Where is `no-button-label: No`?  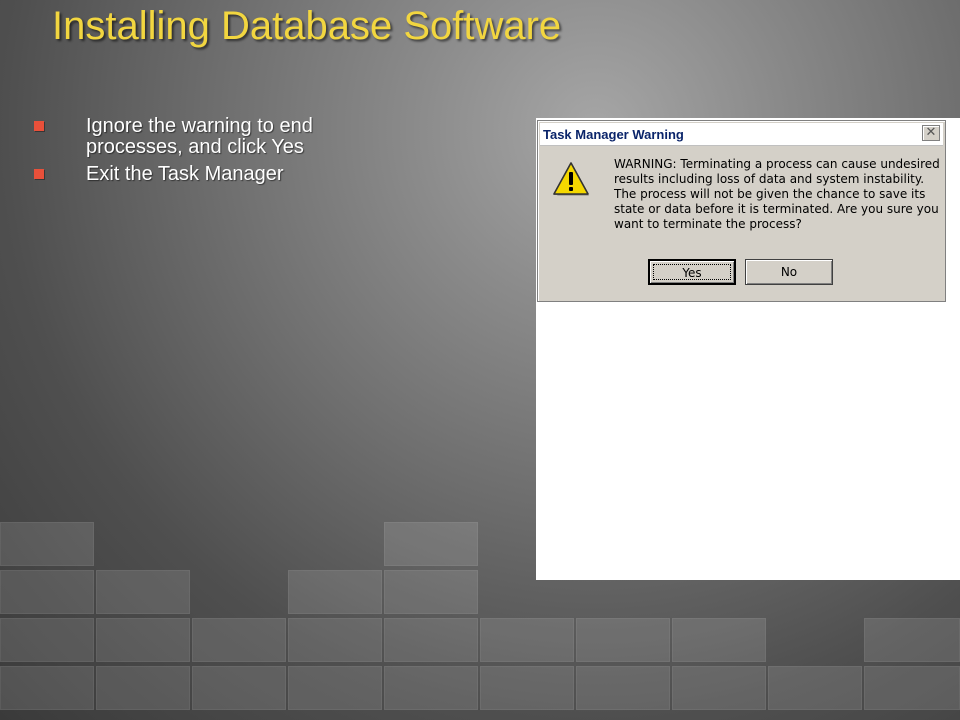
no-button-label: No is located at coordinates (789, 272).